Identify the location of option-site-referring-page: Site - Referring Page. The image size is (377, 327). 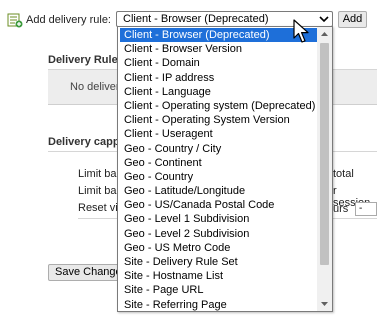
(218, 305).